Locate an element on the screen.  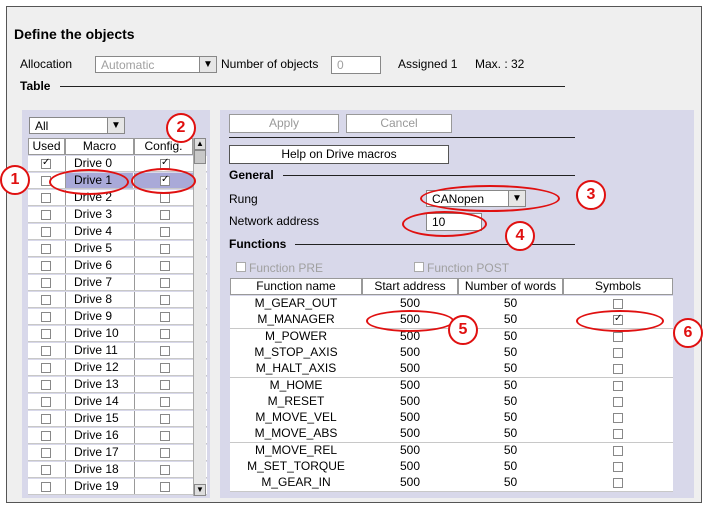
table-row: Drive 16 is located at coordinates (117, 436).